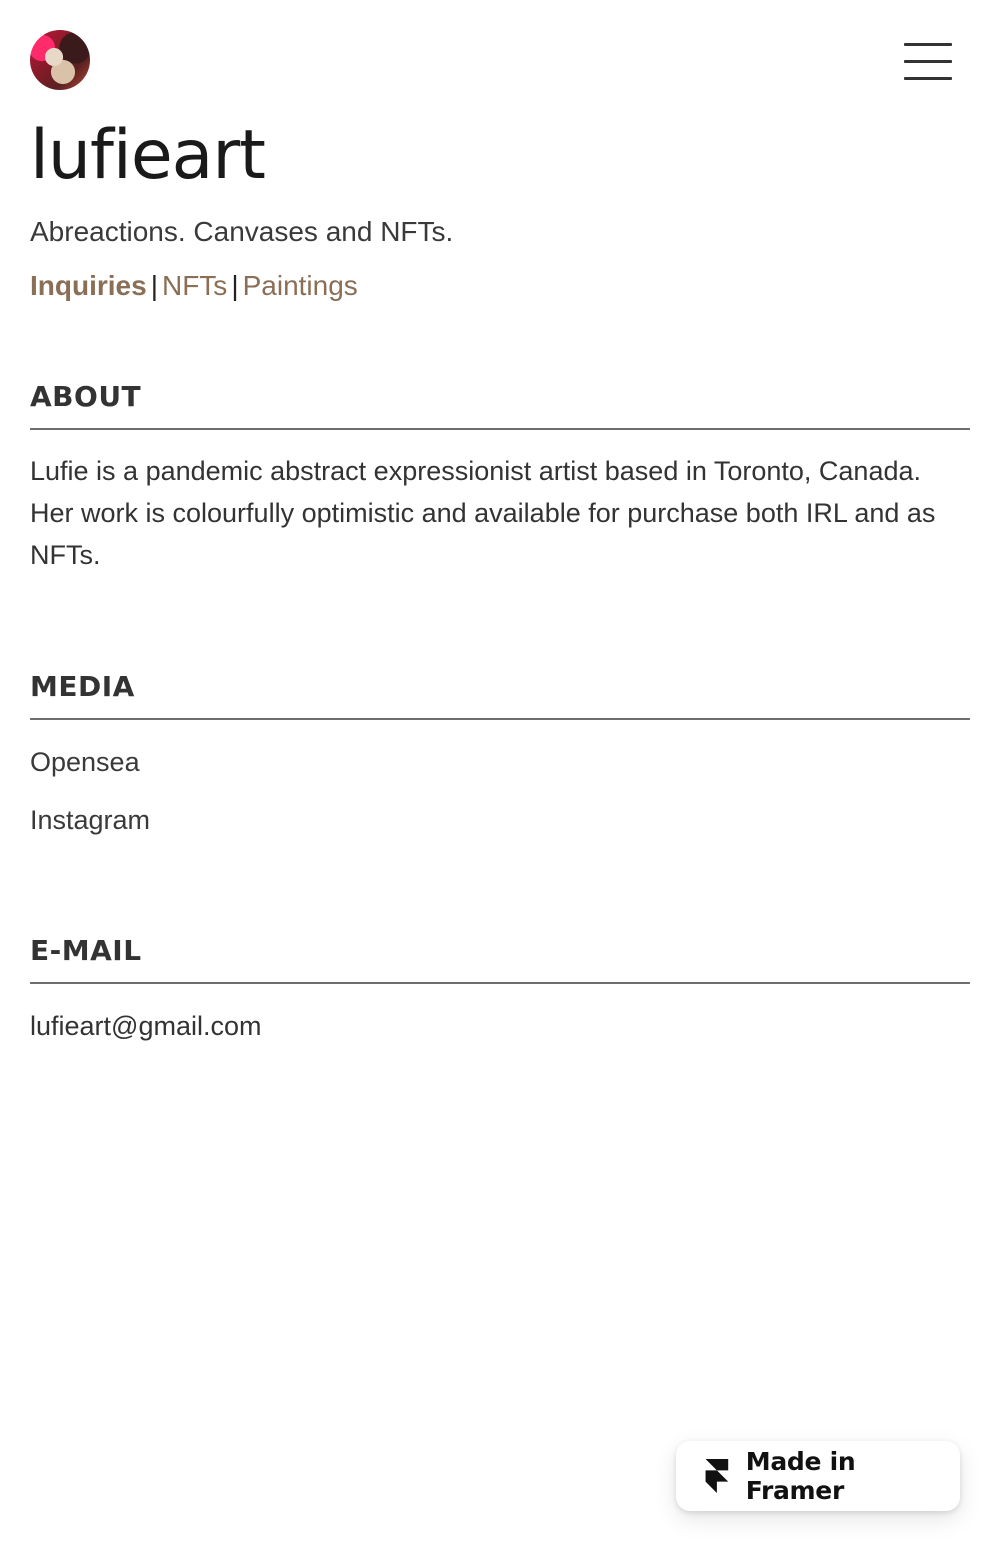  I want to click on about-heading: ABOUT, so click(500, 405).